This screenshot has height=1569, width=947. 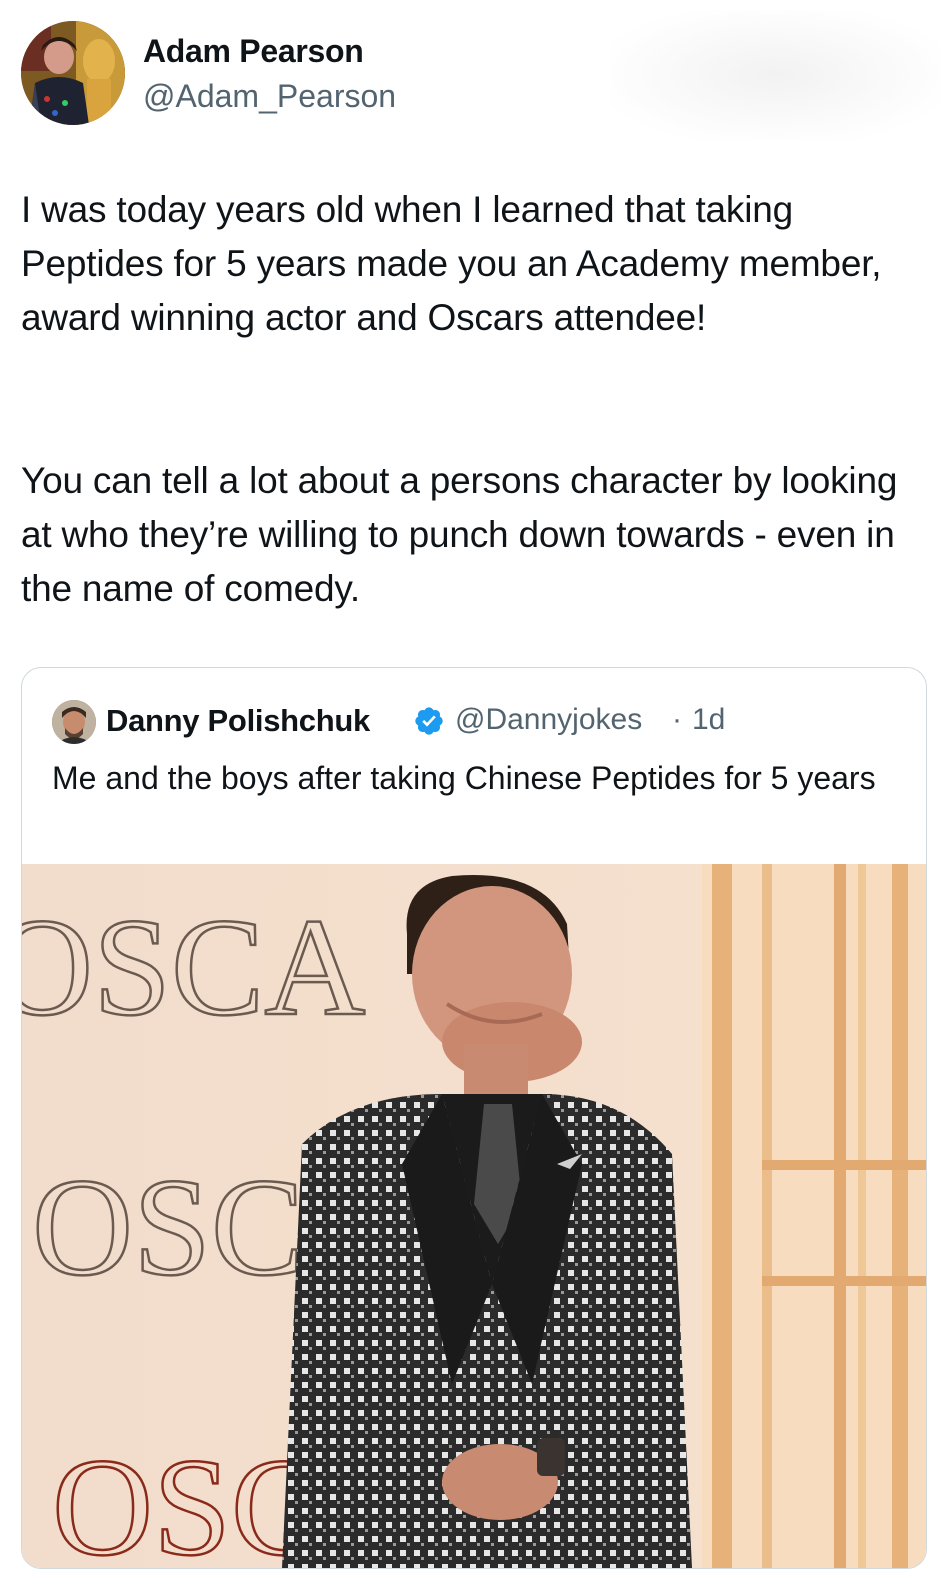 What do you see at coordinates (238, 721) in the screenshot?
I see `quoted-author-name: Danny Polishchuk` at bounding box center [238, 721].